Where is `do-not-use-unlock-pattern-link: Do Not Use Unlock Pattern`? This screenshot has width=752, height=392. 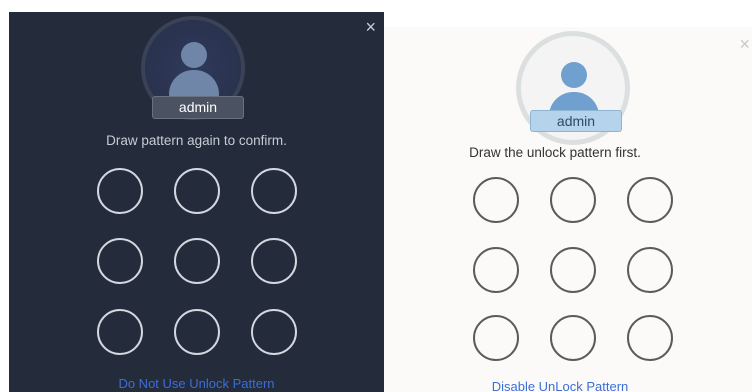 do-not-use-unlock-pattern-link: Do Not Use Unlock Pattern is located at coordinates (196, 383).